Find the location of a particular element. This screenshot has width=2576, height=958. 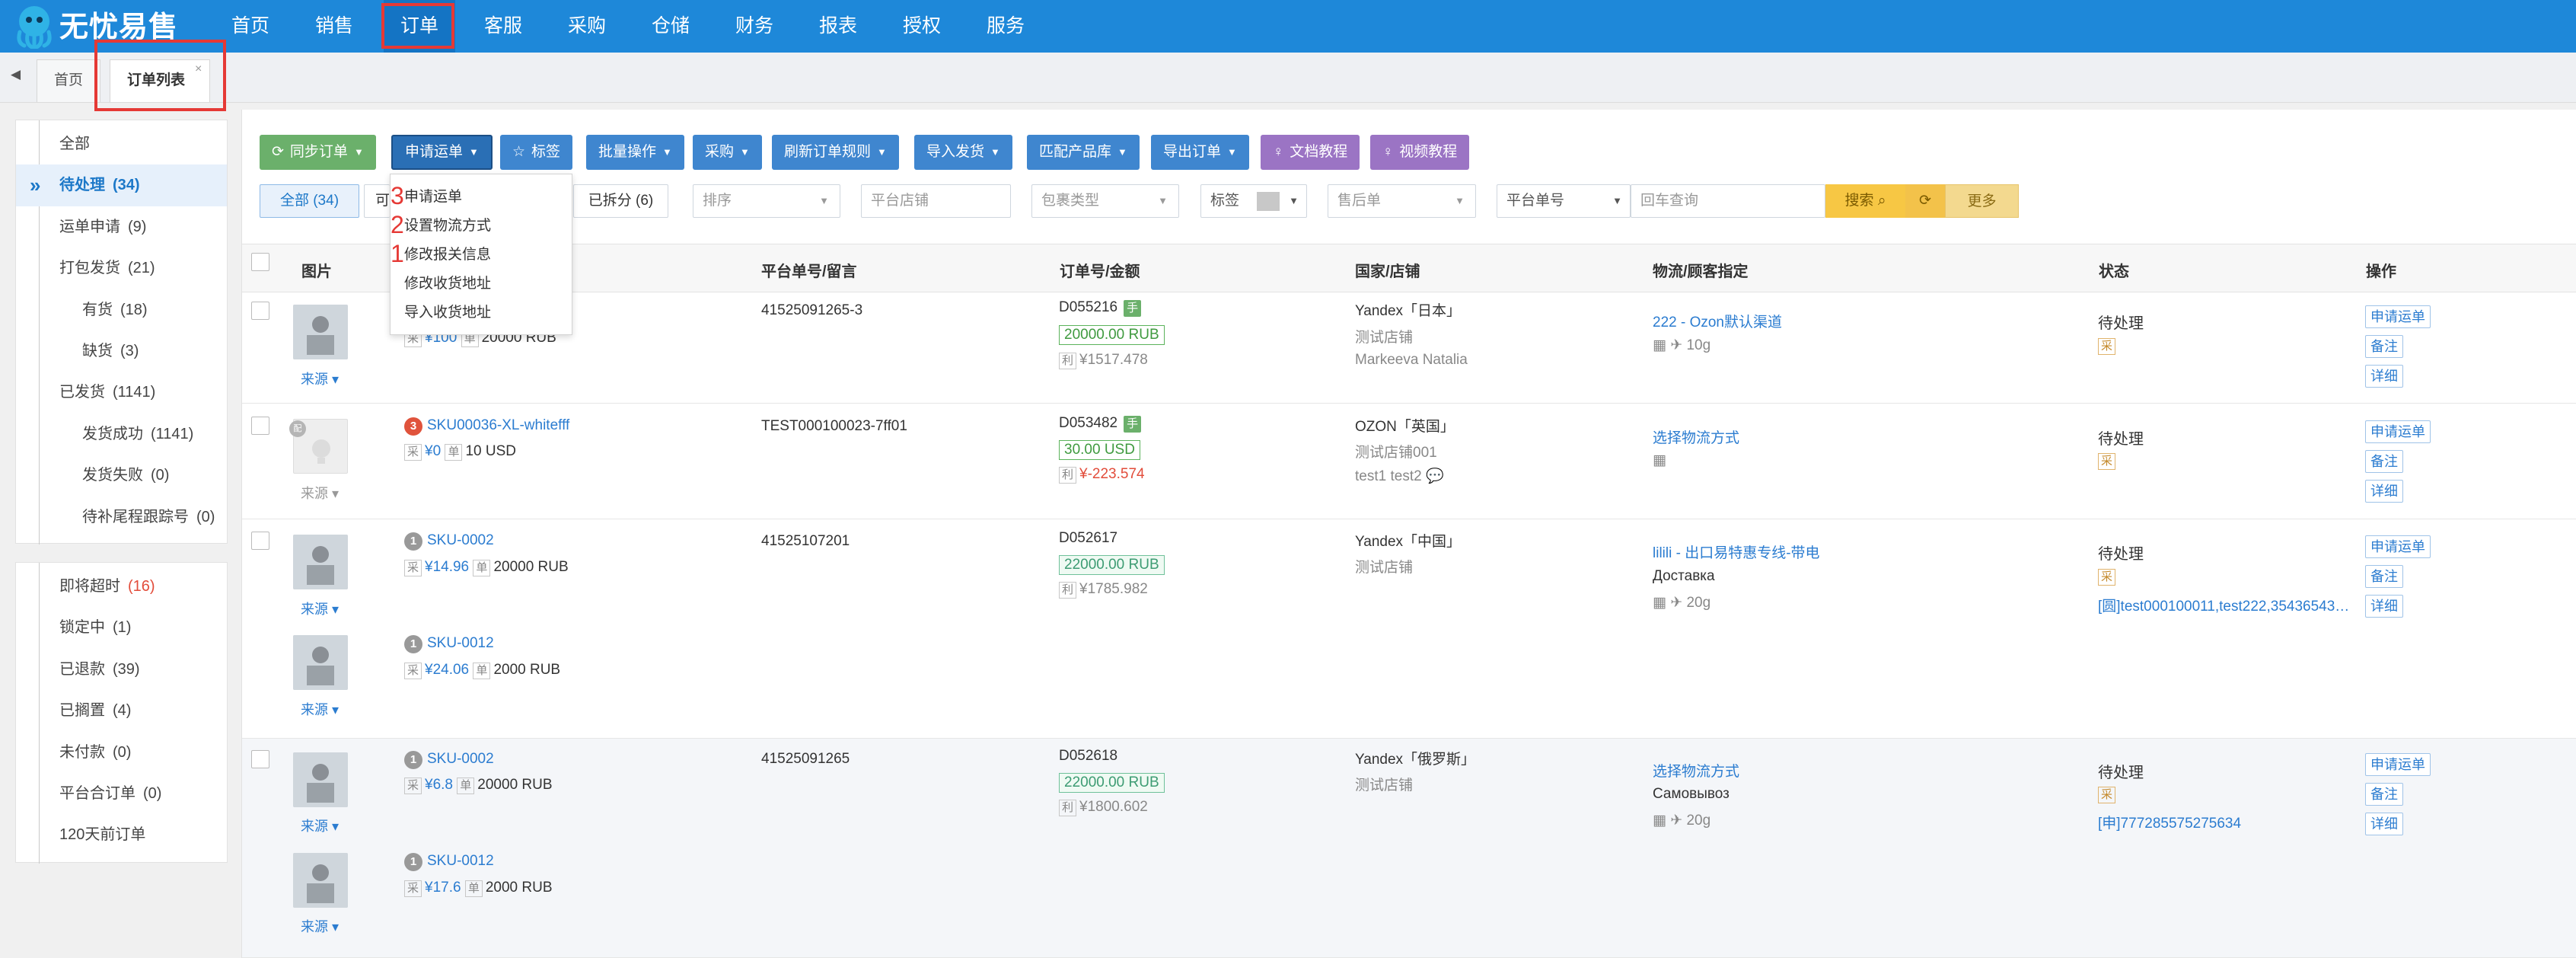

menu-item-import-address: 导入收货地址 is located at coordinates (447, 311).